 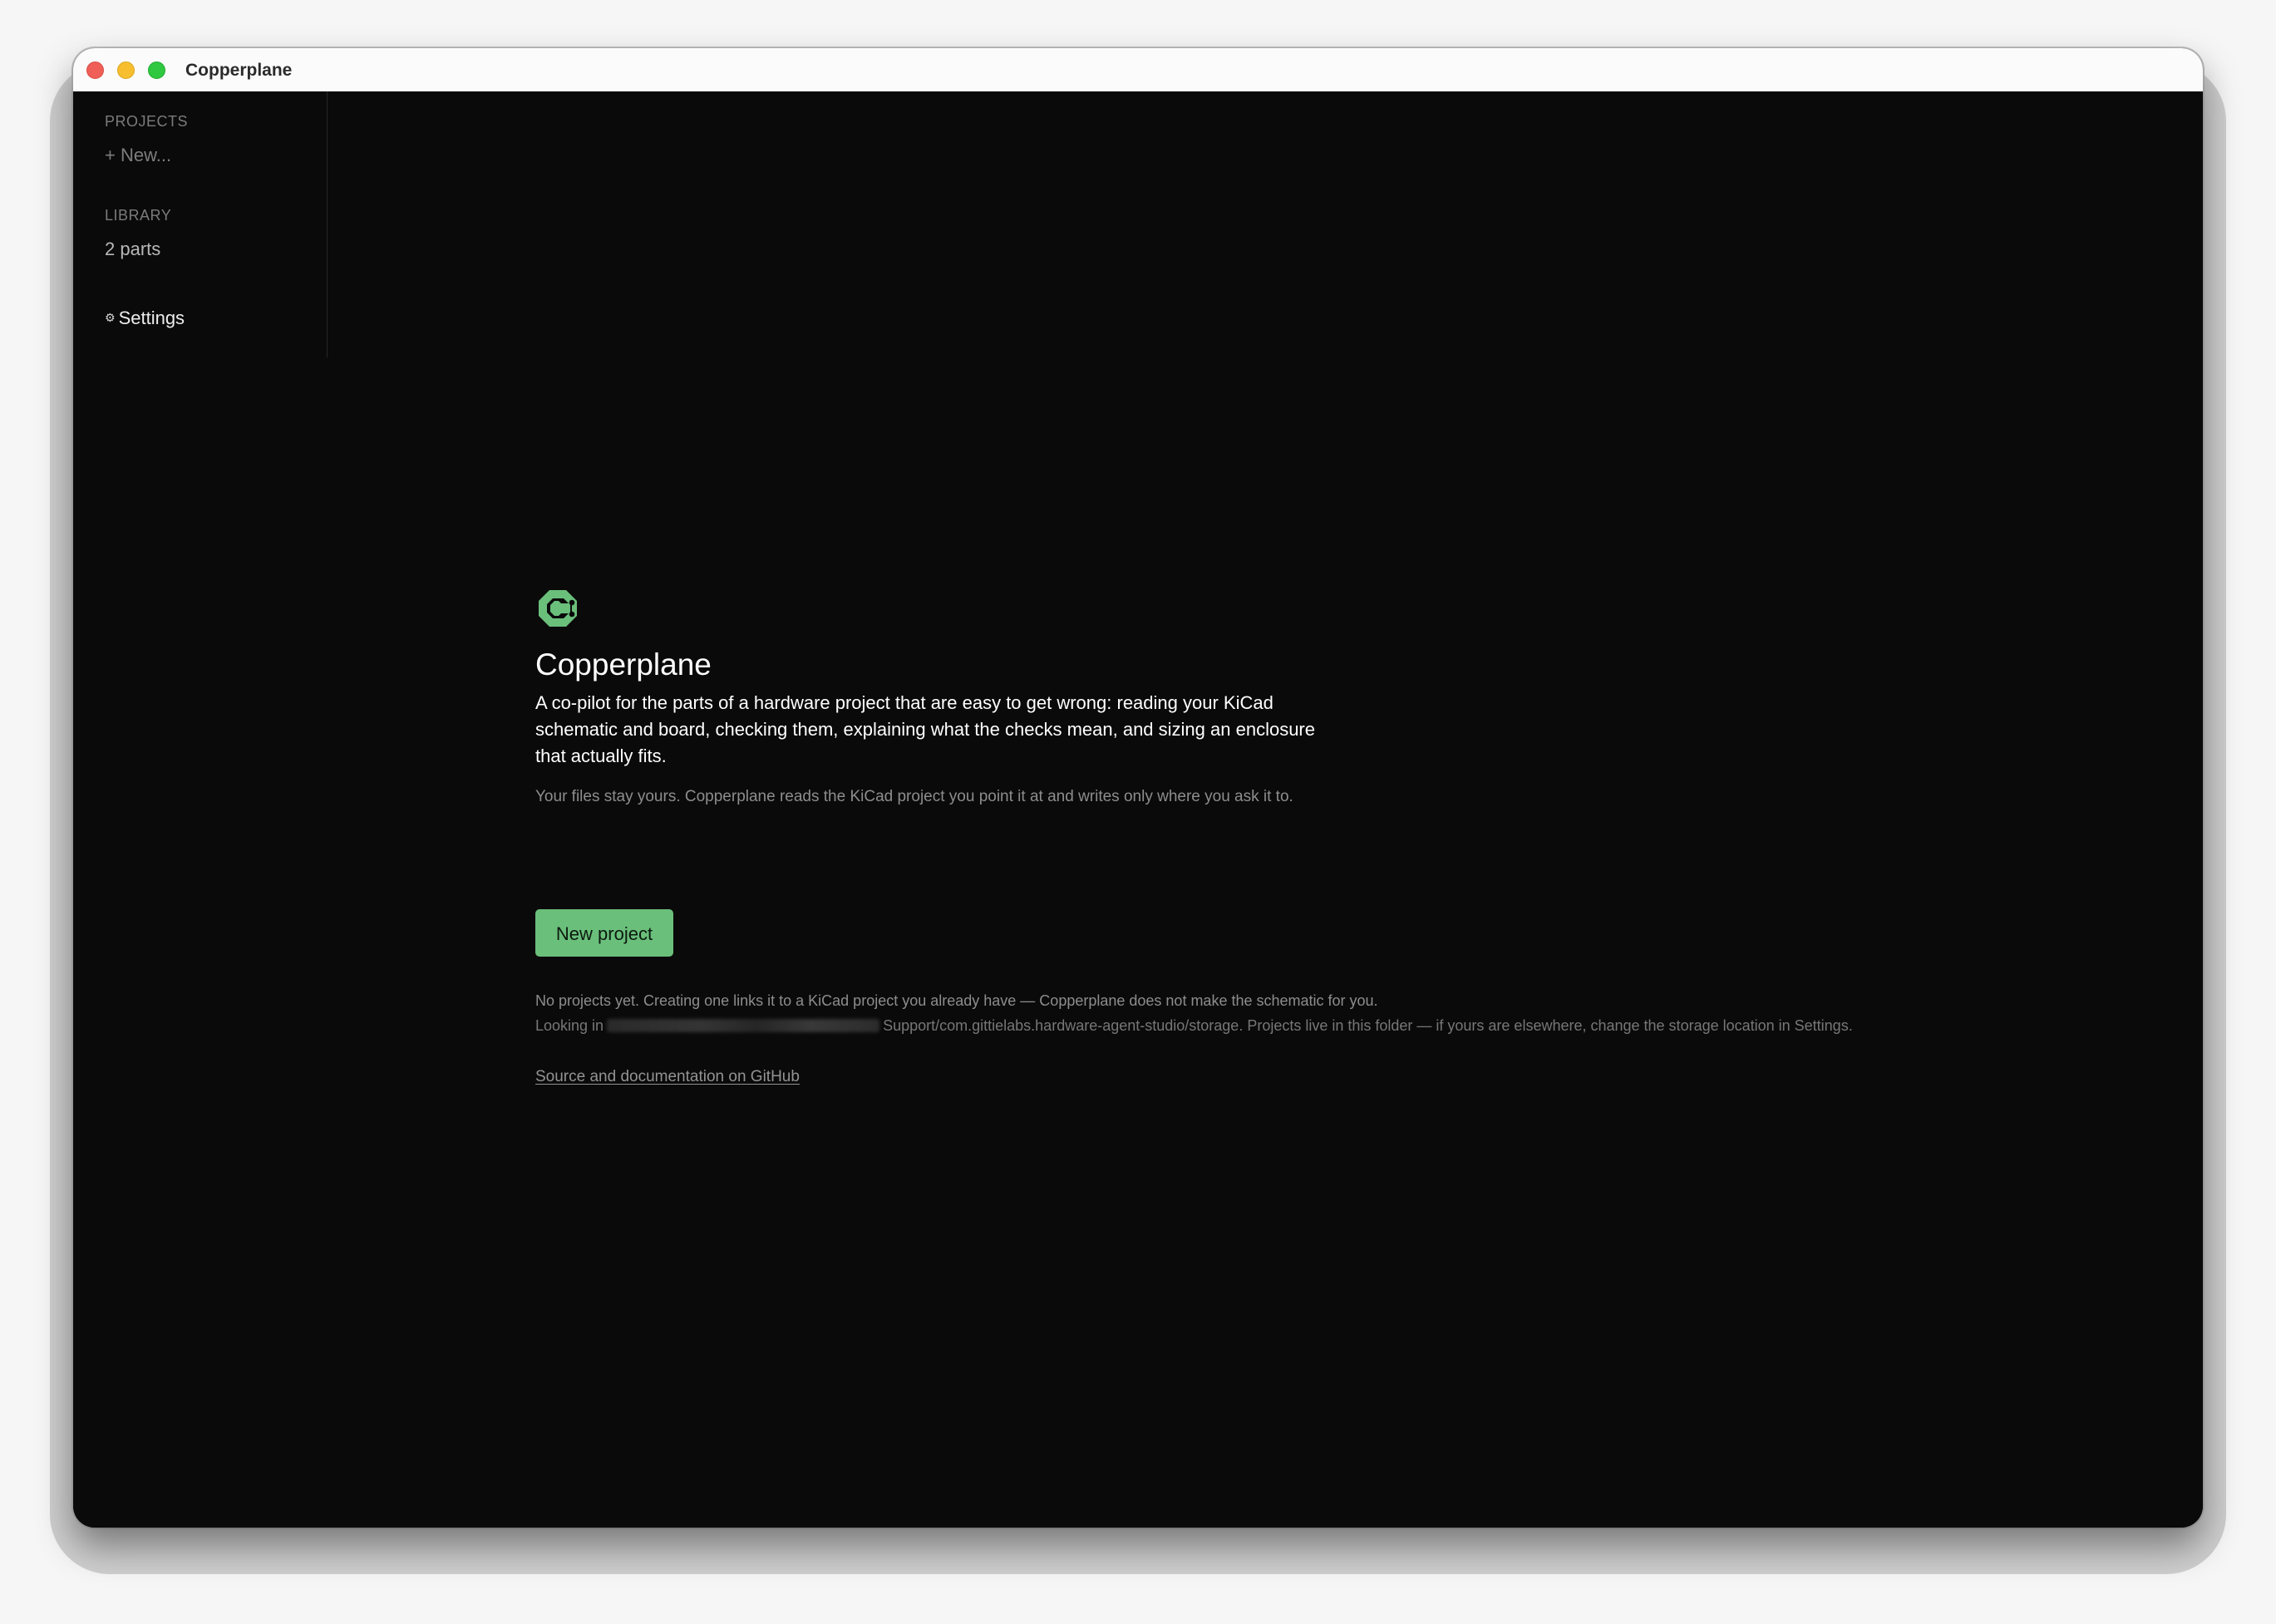 What do you see at coordinates (569, 1025) in the screenshot?
I see `storage-path-prefix: Looking in` at bounding box center [569, 1025].